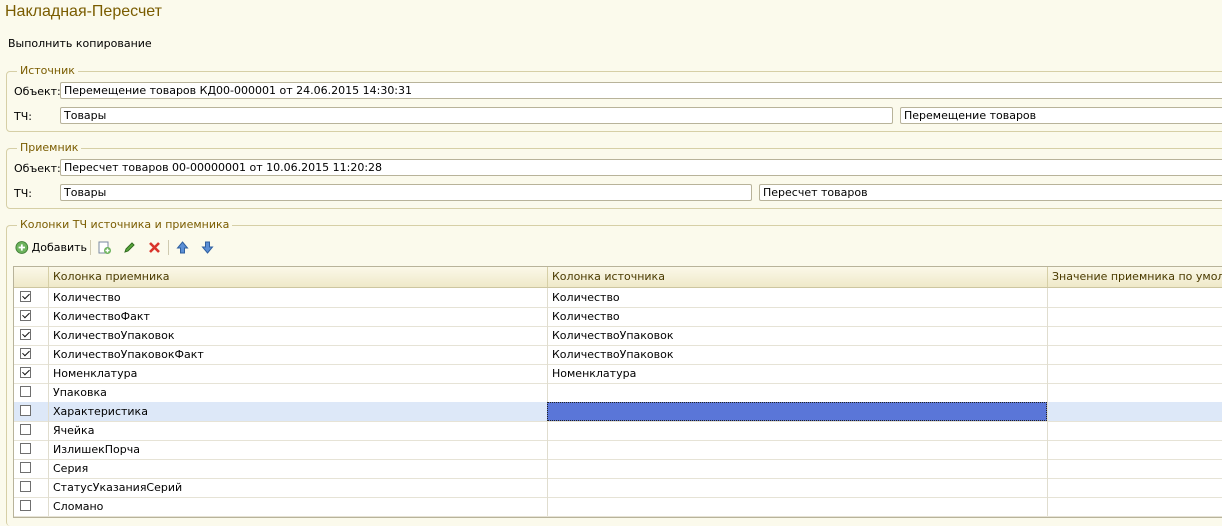  I want to click on copy-button, so click(104, 247).